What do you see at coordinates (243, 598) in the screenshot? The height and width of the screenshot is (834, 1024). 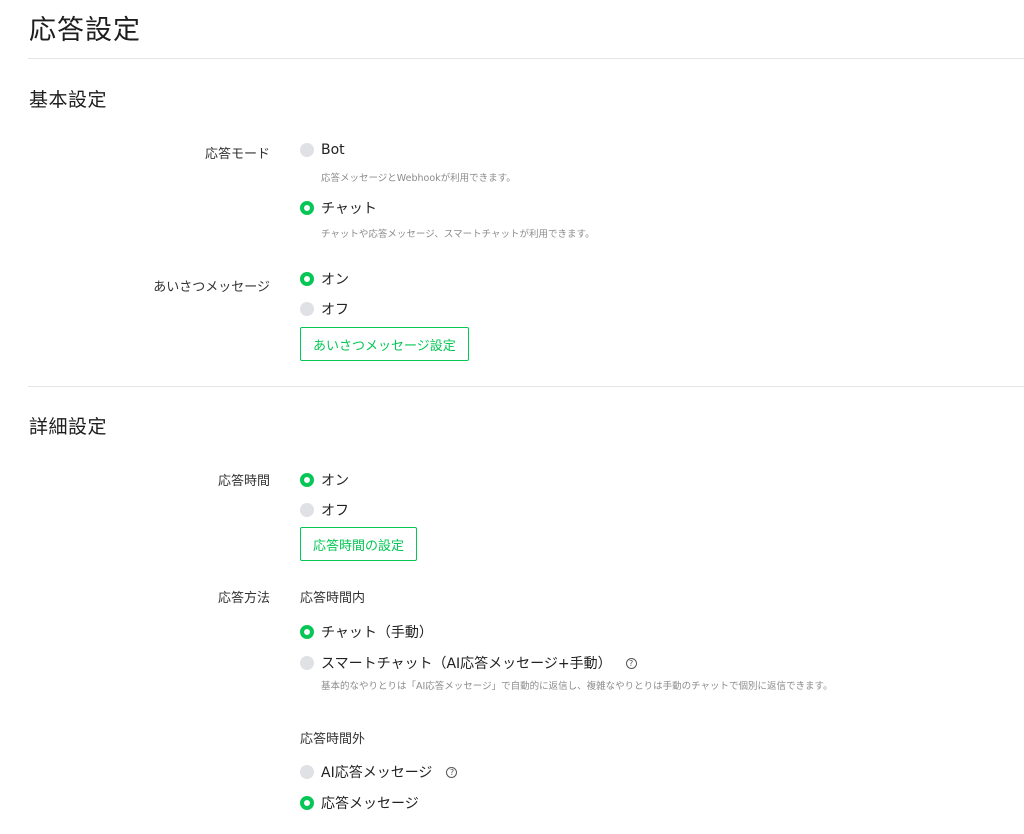 I see `response-method-label: 応答方法` at bounding box center [243, 598].